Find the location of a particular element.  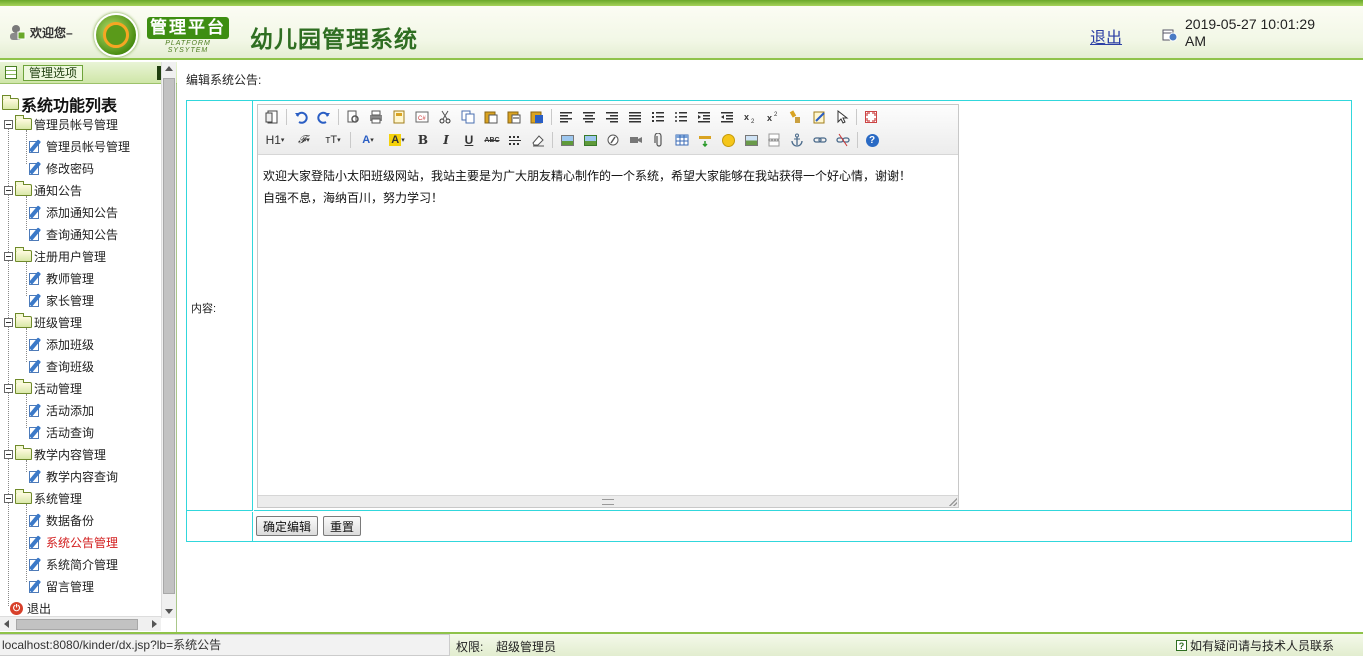

editor-resize-bar is located at coordinates (608, 501).